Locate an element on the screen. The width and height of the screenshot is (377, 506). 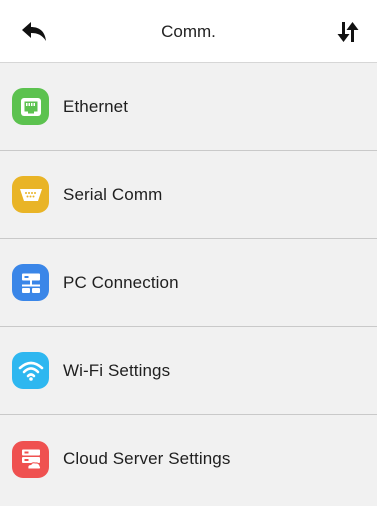
wifi-icon is located at coordinates (30, 370).